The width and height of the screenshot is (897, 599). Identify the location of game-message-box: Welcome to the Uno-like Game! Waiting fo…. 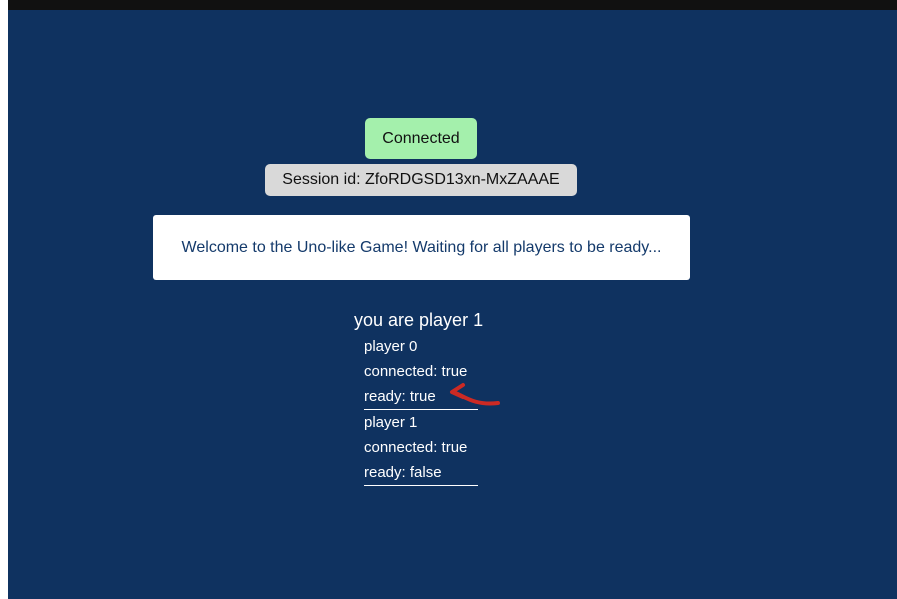
(421, 247).